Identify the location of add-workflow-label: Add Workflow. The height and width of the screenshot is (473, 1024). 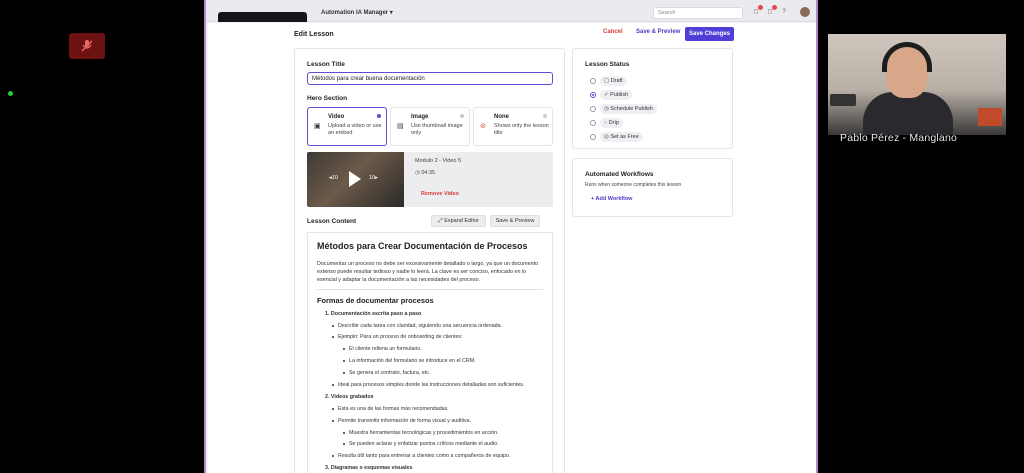
(614, 199).